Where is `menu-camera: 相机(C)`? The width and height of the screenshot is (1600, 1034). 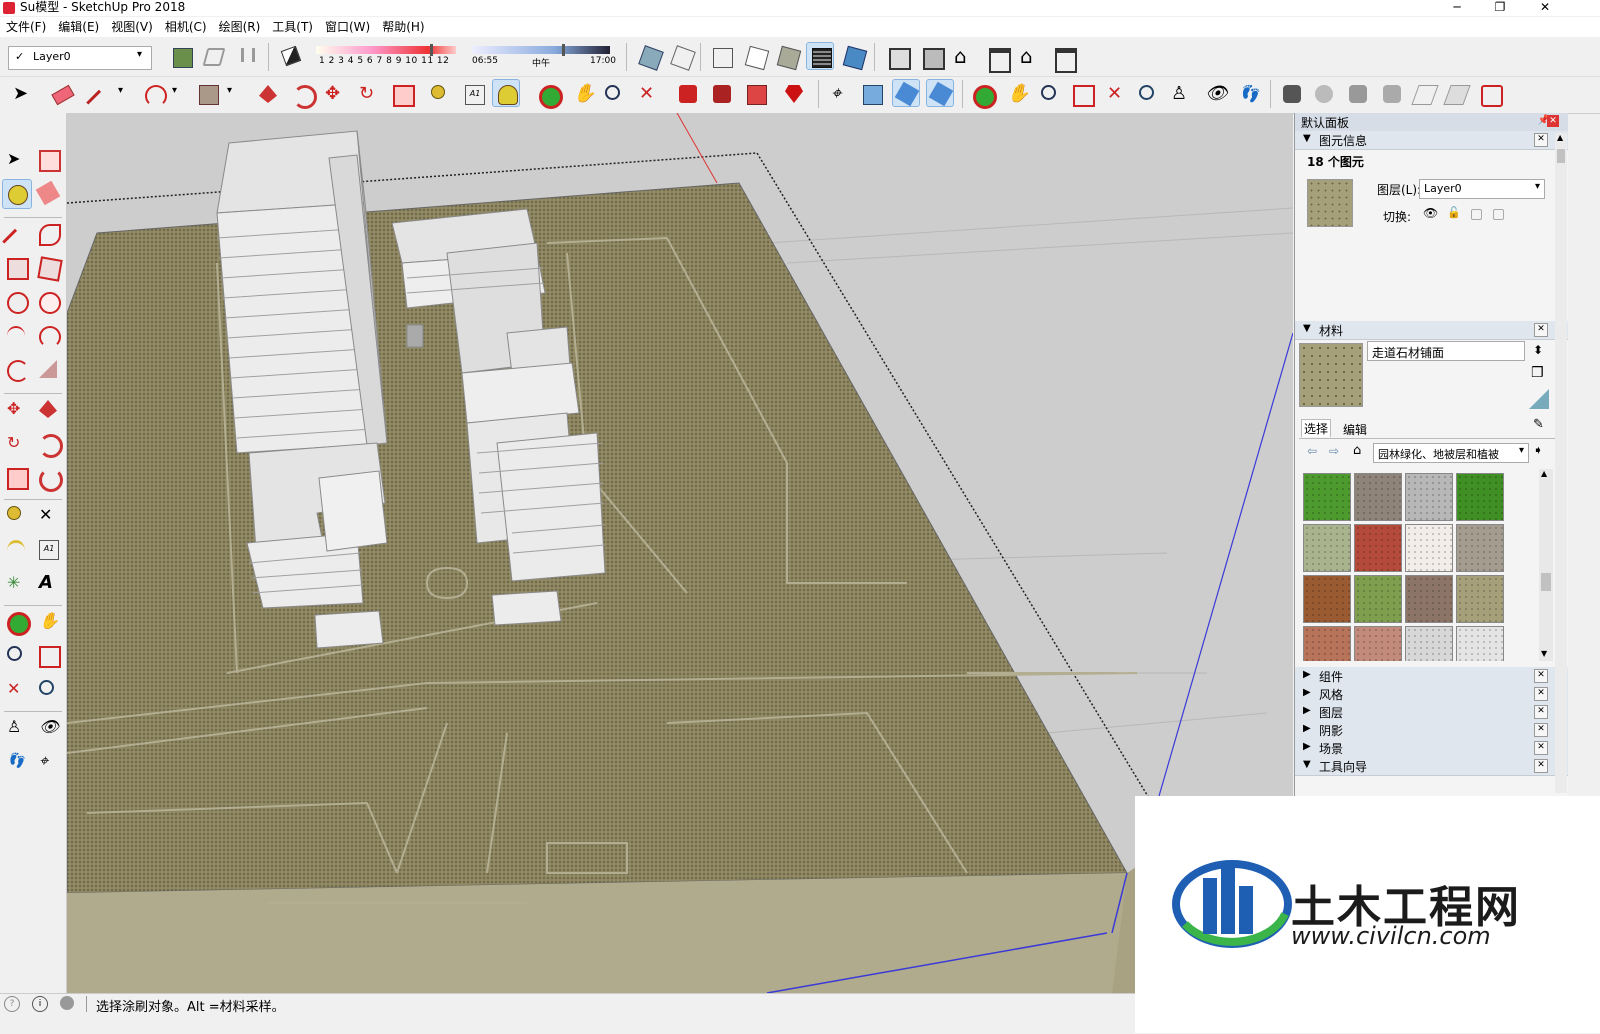 menu-camera: 相机(C) is located at coordinates (186, 27).